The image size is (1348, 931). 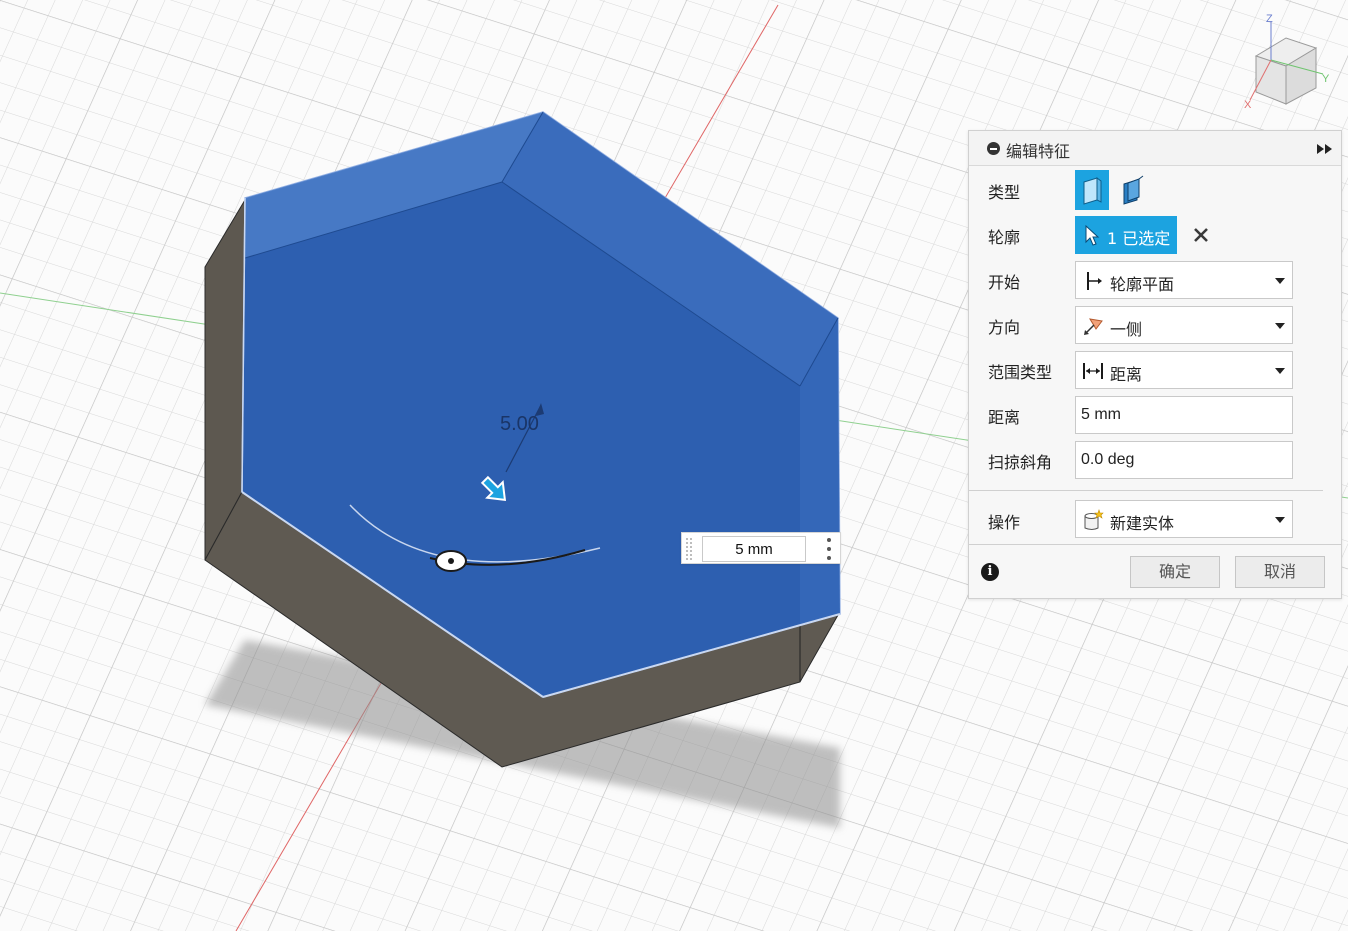 What do you see at coordinates (1038, 151) in the screenshot?
I see `panel-title: 编辑特征` at bounding box center [1038, 151].